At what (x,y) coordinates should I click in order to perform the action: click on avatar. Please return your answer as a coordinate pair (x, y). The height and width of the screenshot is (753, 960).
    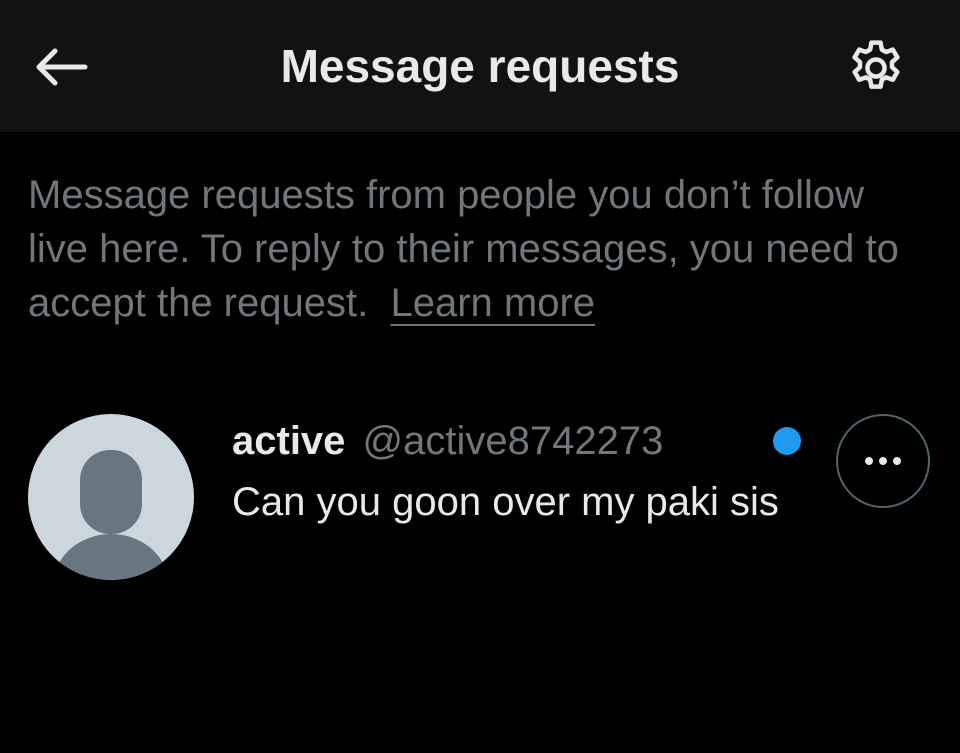
    Looking at the image, I should click on (111, 497).